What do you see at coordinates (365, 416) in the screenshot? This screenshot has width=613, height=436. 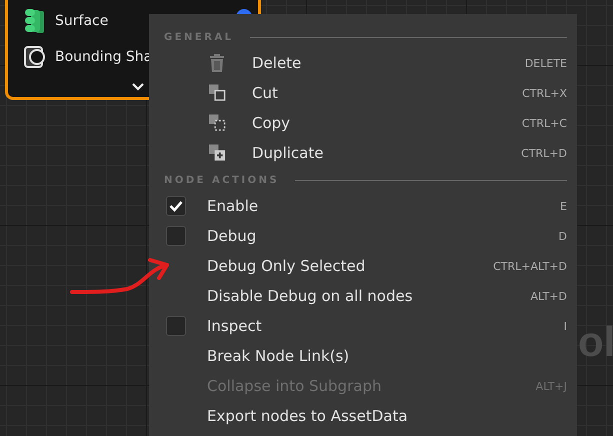 I see `menu-item: Export nodes to AssetData` at bounding box center [365, 416].